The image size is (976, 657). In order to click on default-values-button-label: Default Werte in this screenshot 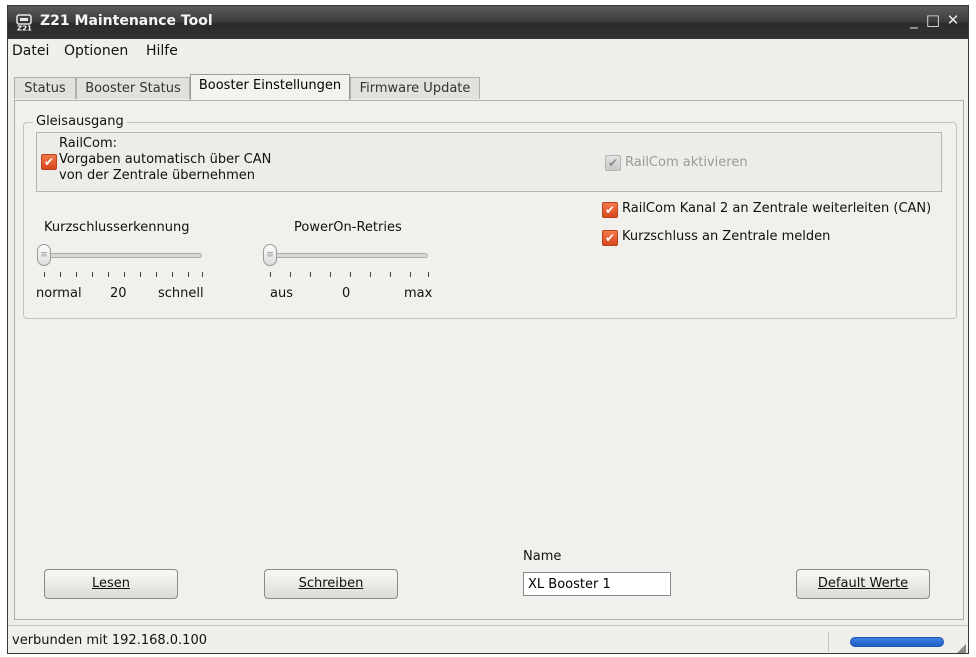, I will do `click(863, 583)`.